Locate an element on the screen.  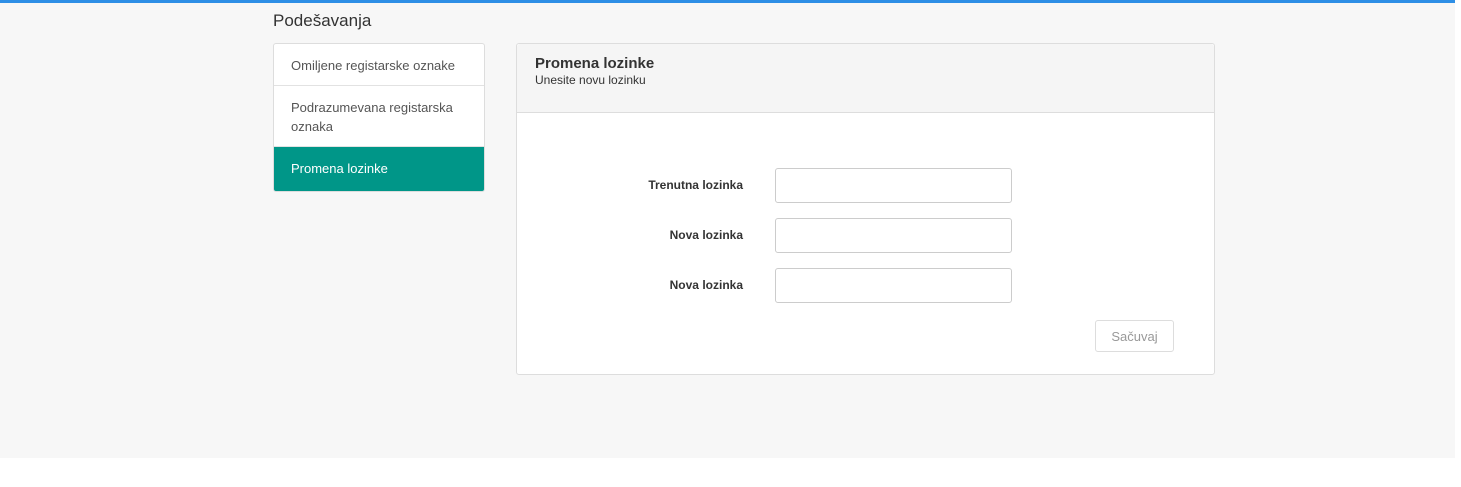
confirm-password-row: Nova lozinka is located at coordinates (866, 285).